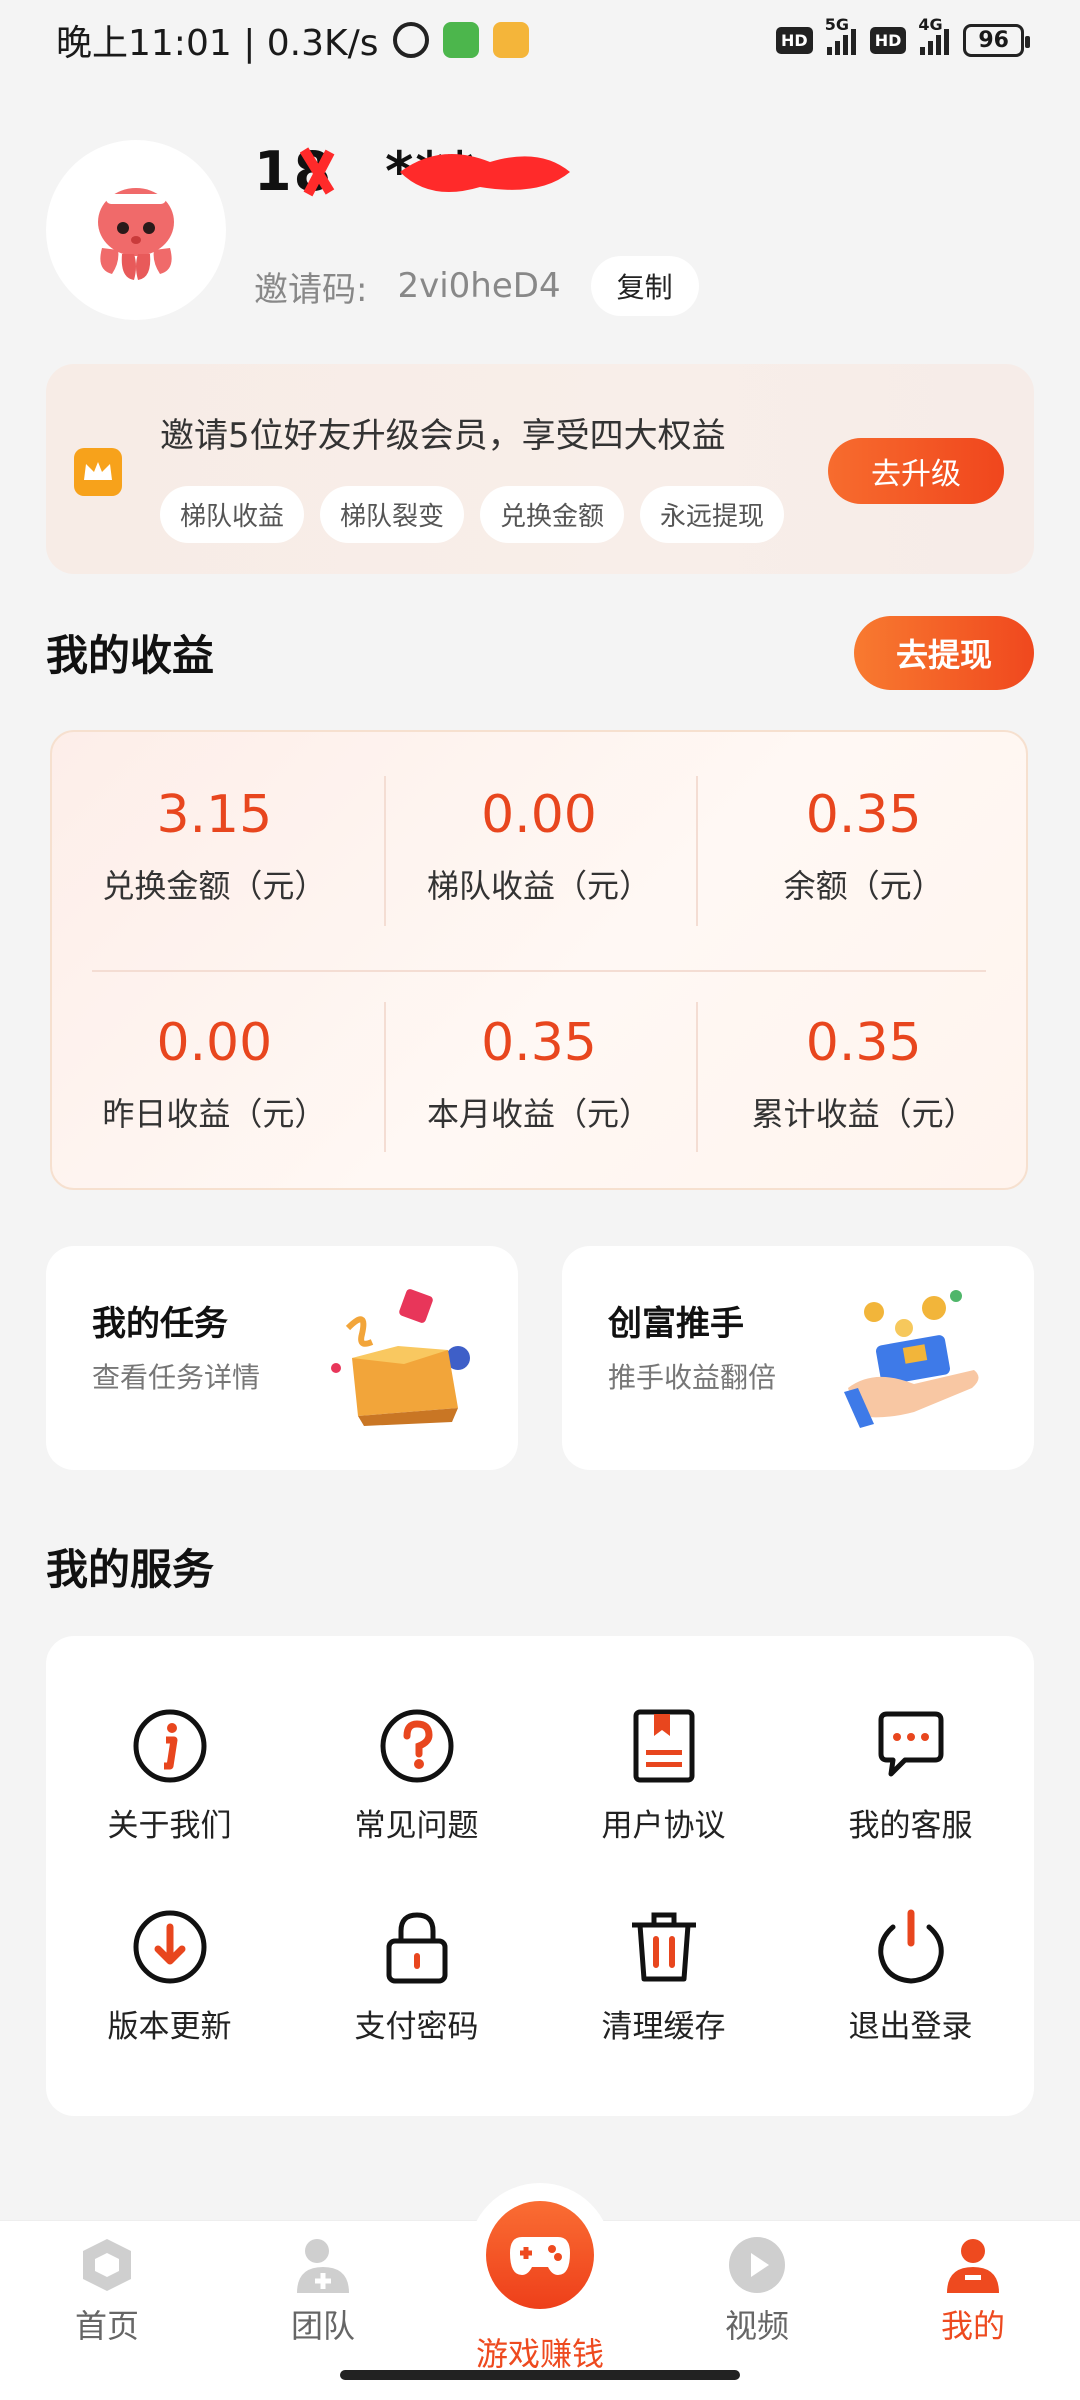 The height and width of the screenshot is (2400, 1080). What do you see at coordinates (944, 653) in the screenshot?
I see `withdraw-button: 去提现` at bounding box center [944, 653].